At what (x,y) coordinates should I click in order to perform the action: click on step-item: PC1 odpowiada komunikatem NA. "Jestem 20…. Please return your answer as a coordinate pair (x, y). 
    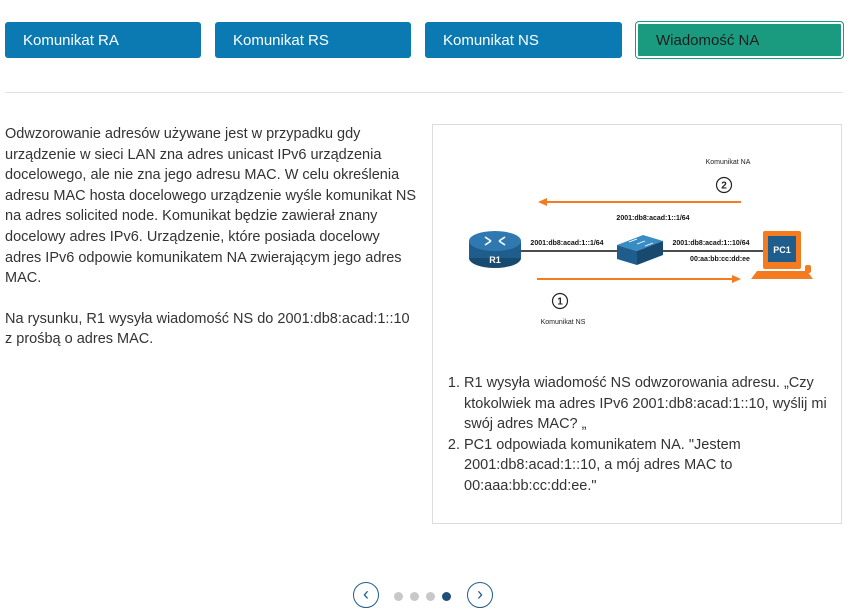
    Looking at the image, I should click on (658, 466).